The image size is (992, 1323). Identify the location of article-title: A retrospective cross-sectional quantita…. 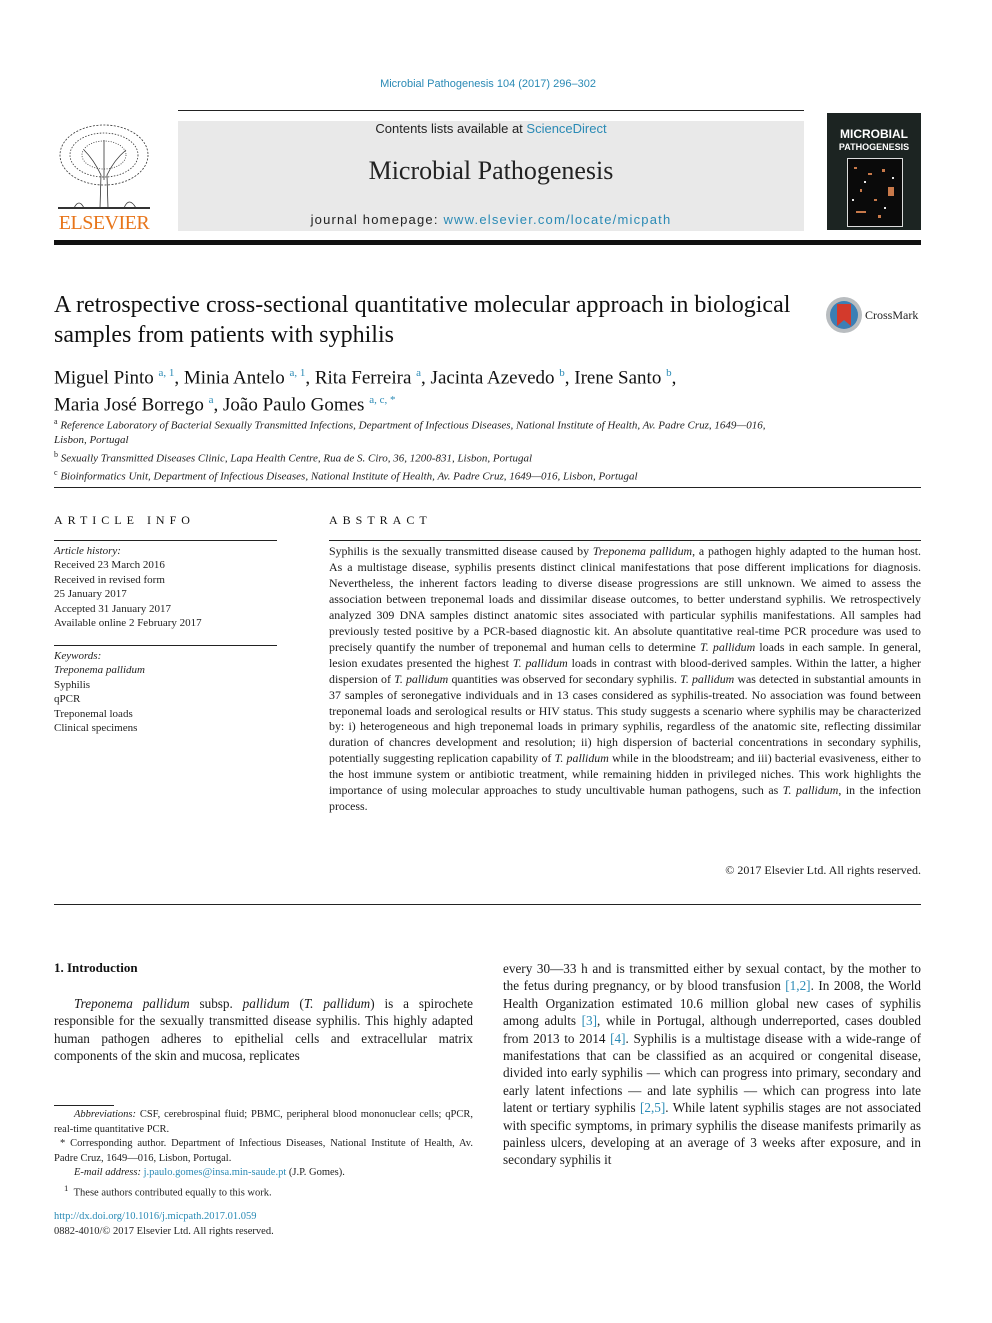
(422, 320).